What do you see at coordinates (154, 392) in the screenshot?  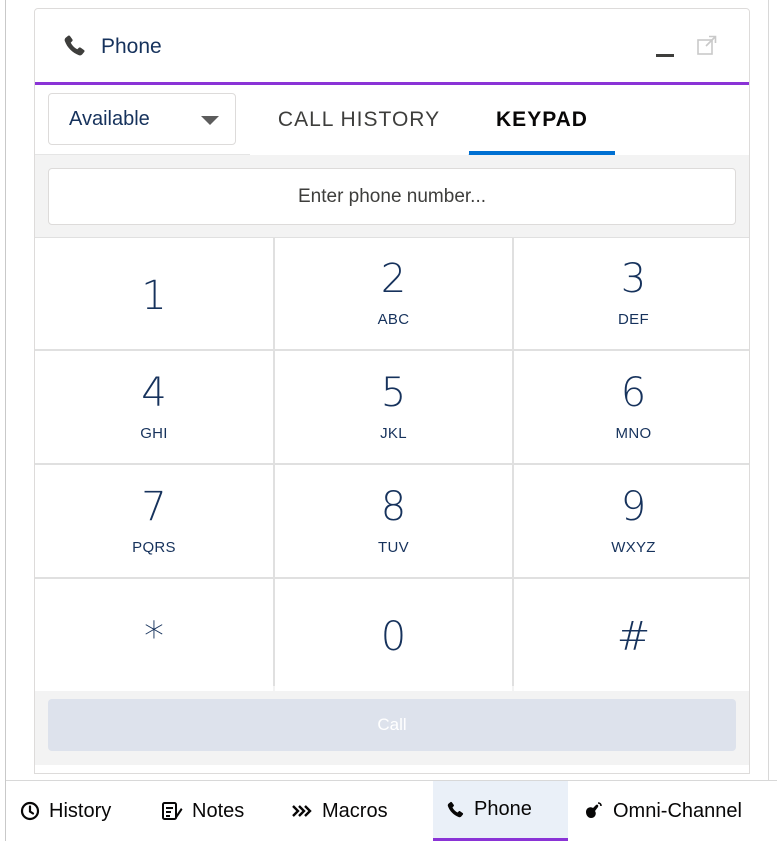 I see `key-digit: 4` at bounding box center [154, 392].